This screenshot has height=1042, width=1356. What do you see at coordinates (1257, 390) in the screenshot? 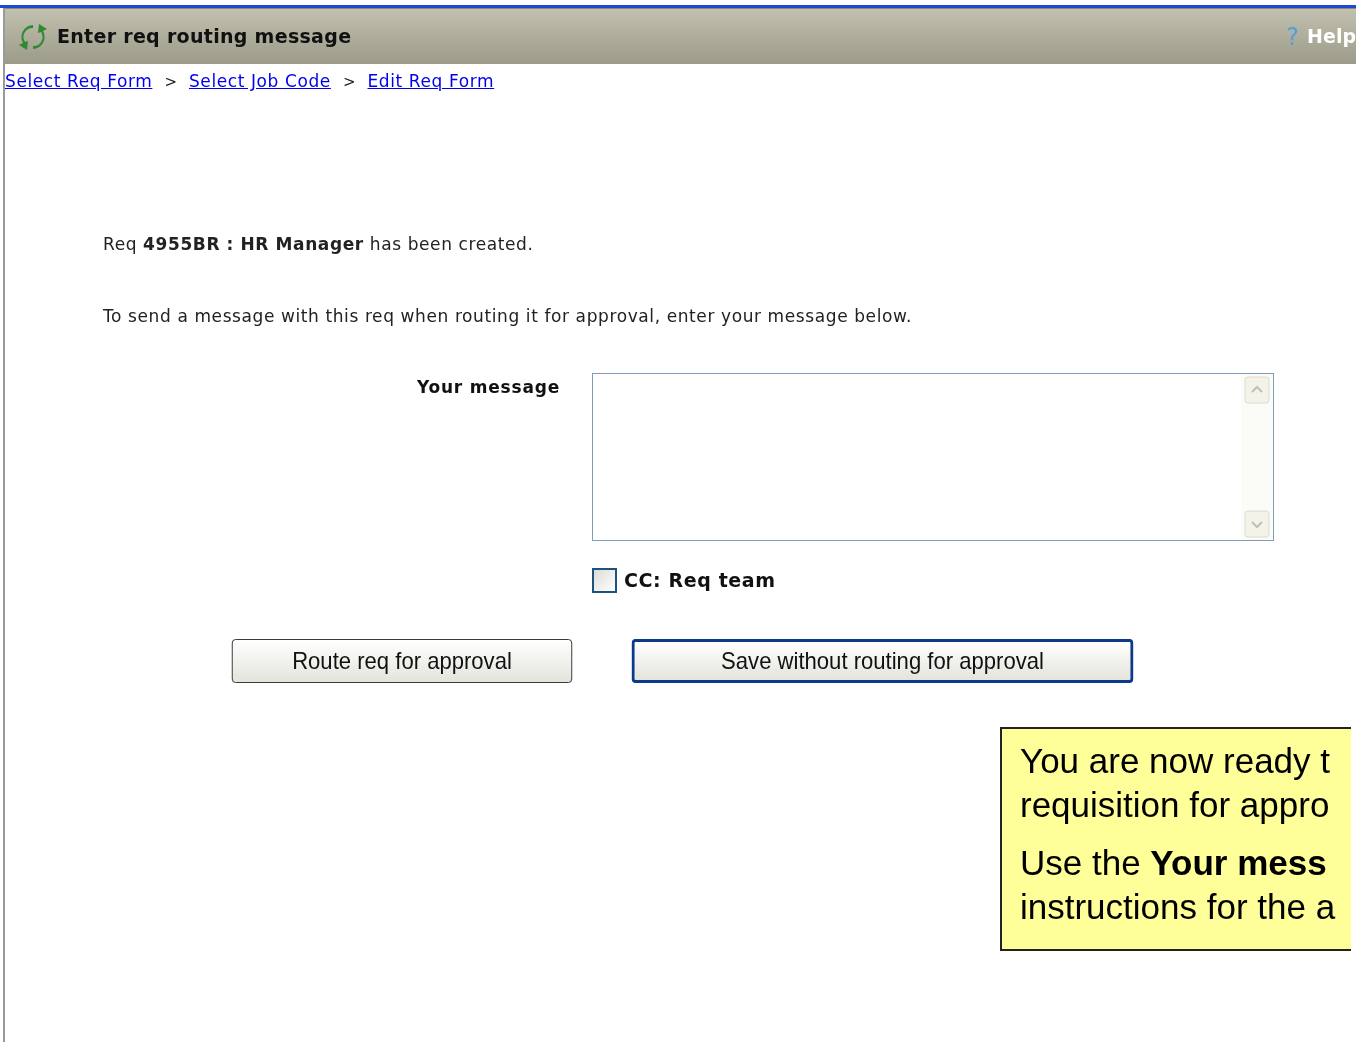
I see `scroll-up-icon` at bounding box center [1257, 390].